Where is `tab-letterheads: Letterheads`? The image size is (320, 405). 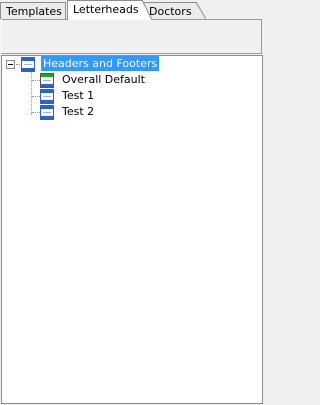 tab-letterheads: Letterheads is located at coordinates (109, 10).